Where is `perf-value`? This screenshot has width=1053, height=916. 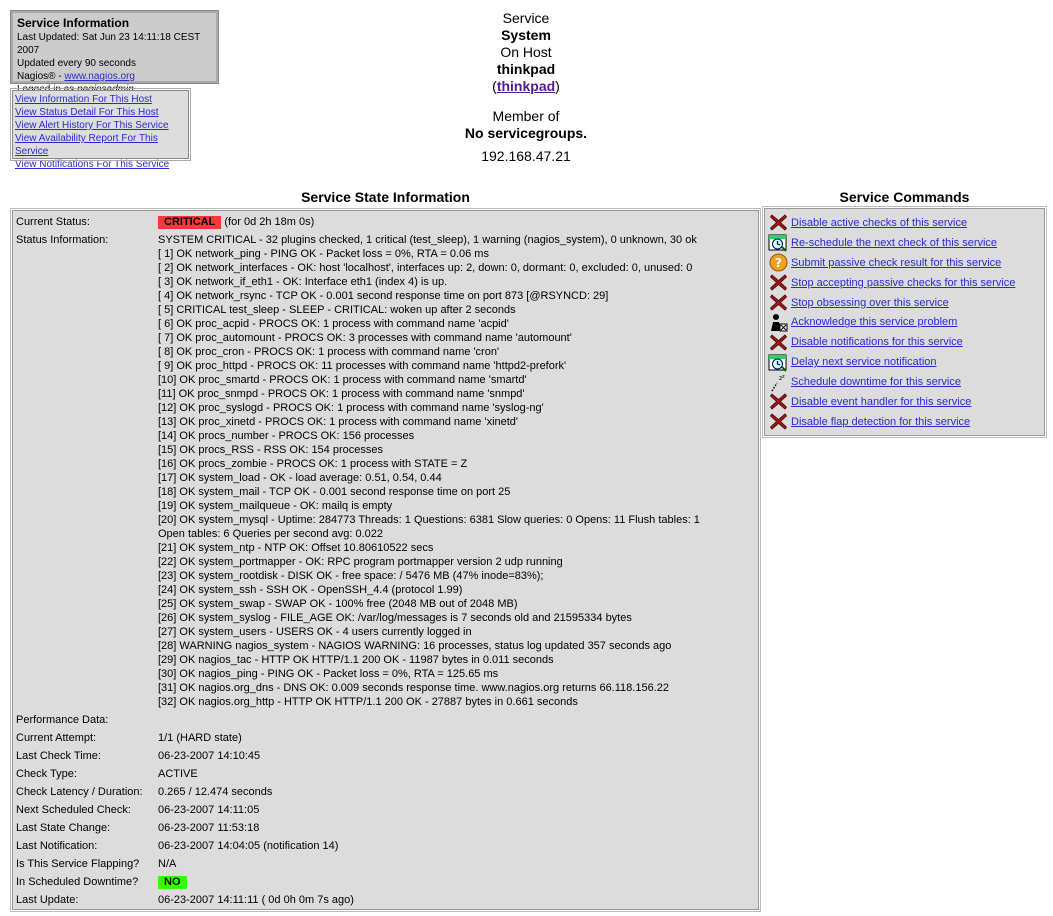
perf-value is located at coordinates (458, 720).